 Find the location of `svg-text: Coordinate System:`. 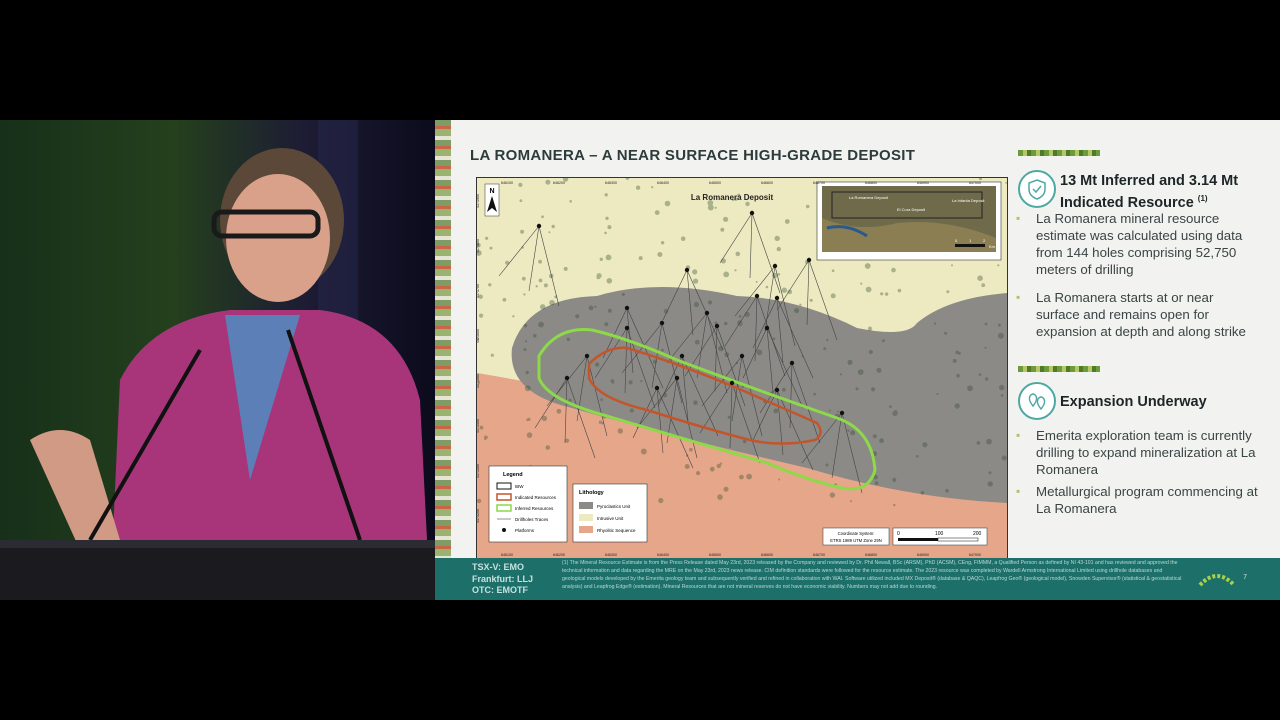

svg-text: Coordinate System: is located at coordinates (856, 533).